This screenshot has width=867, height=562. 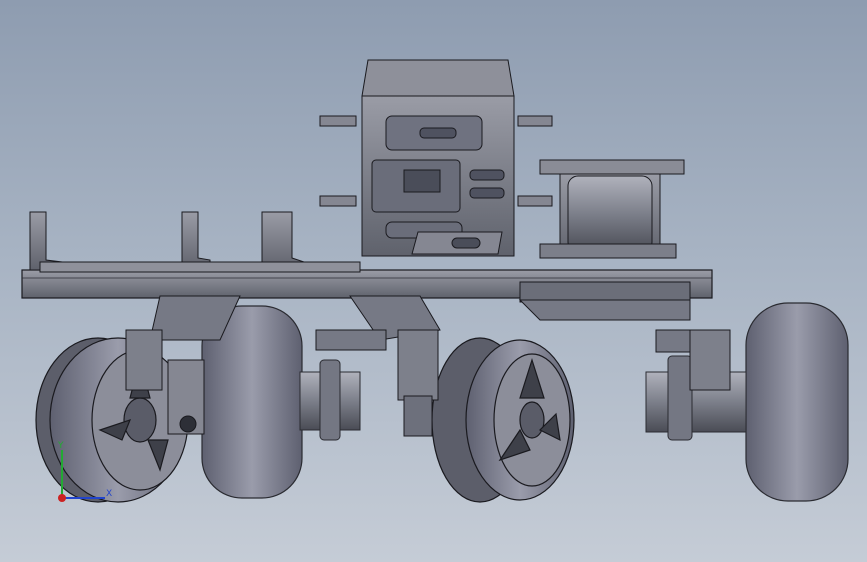 What do you see at coordinates (418, 383) in the screenshot?
I see `front-center-knuckle` at bounding box center [418, 383].